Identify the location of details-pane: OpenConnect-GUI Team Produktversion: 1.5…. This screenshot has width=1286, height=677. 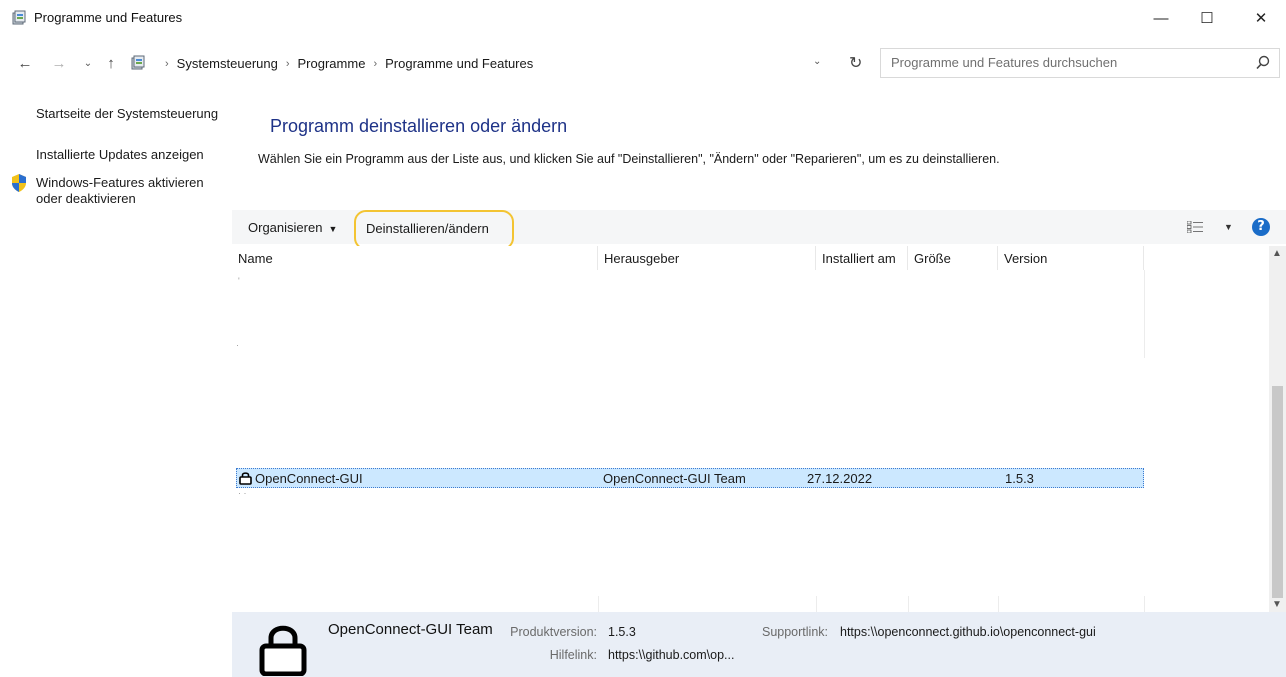
(759, 644).